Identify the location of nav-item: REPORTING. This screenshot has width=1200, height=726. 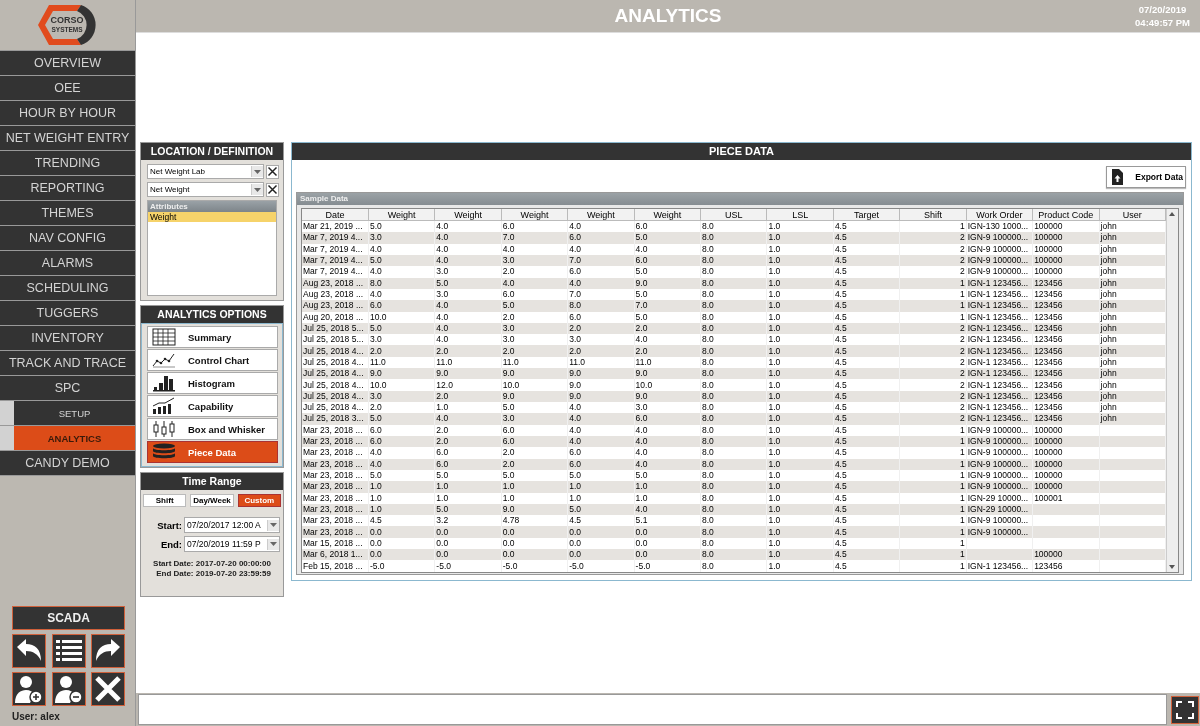
(67, 188).